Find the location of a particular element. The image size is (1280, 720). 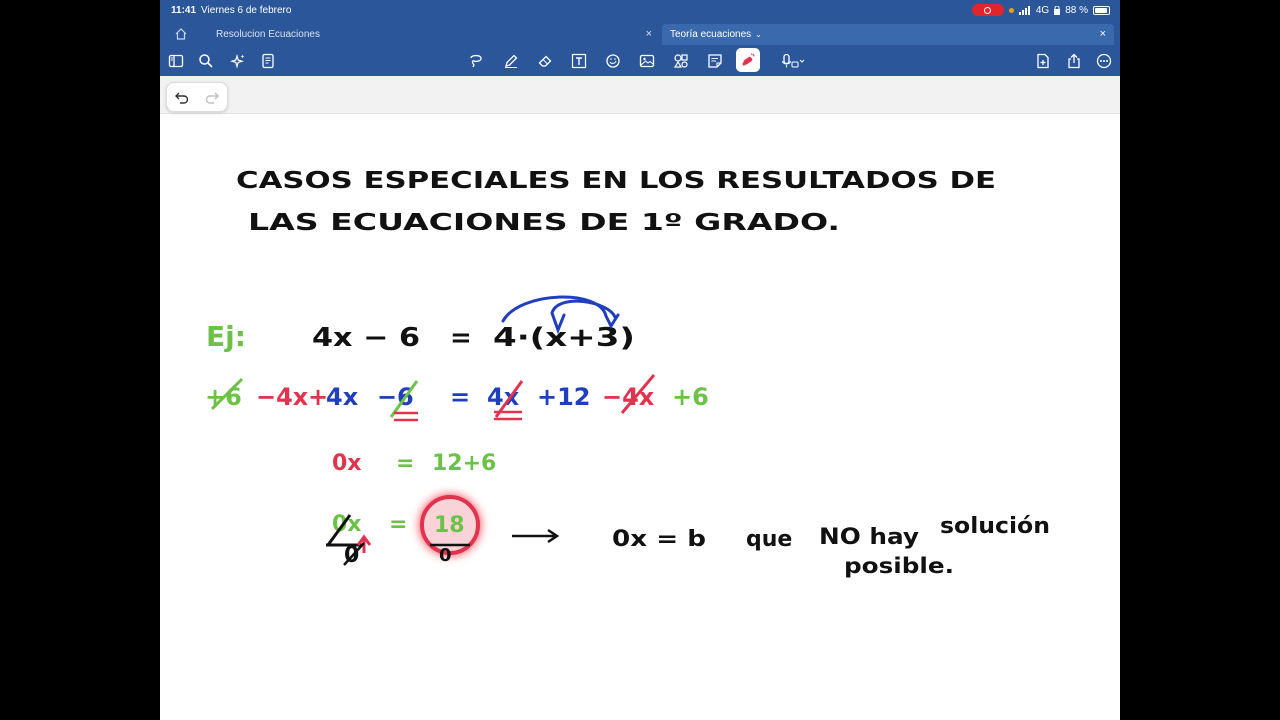

undo-redo-group is located at coordinates (197, 97).